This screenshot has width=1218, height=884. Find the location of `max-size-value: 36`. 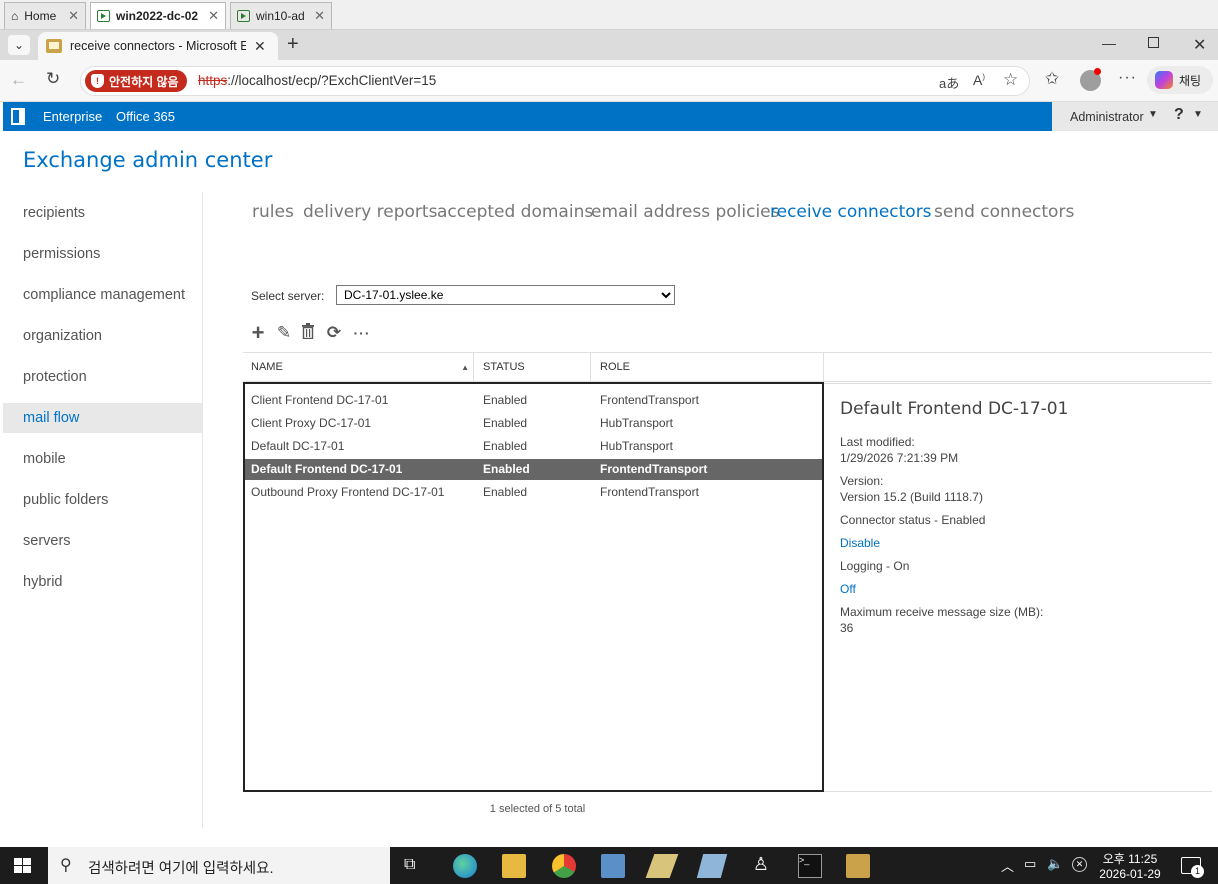

max-size-value: 36 is located at coordinates (847, 628).